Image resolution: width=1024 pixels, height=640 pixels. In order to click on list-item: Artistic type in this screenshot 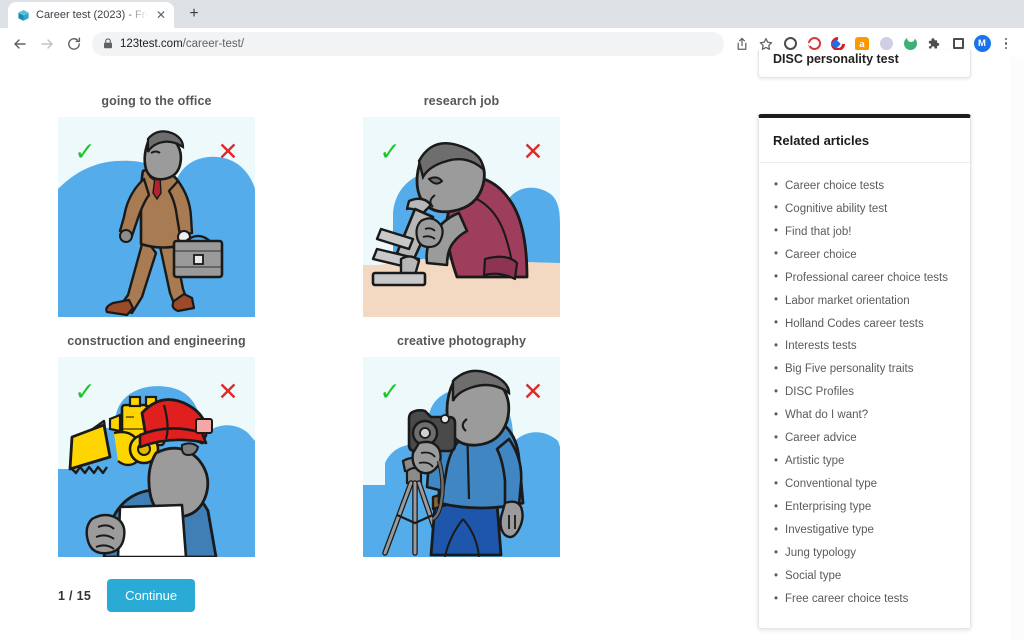, I will do `click(865, 462)`.